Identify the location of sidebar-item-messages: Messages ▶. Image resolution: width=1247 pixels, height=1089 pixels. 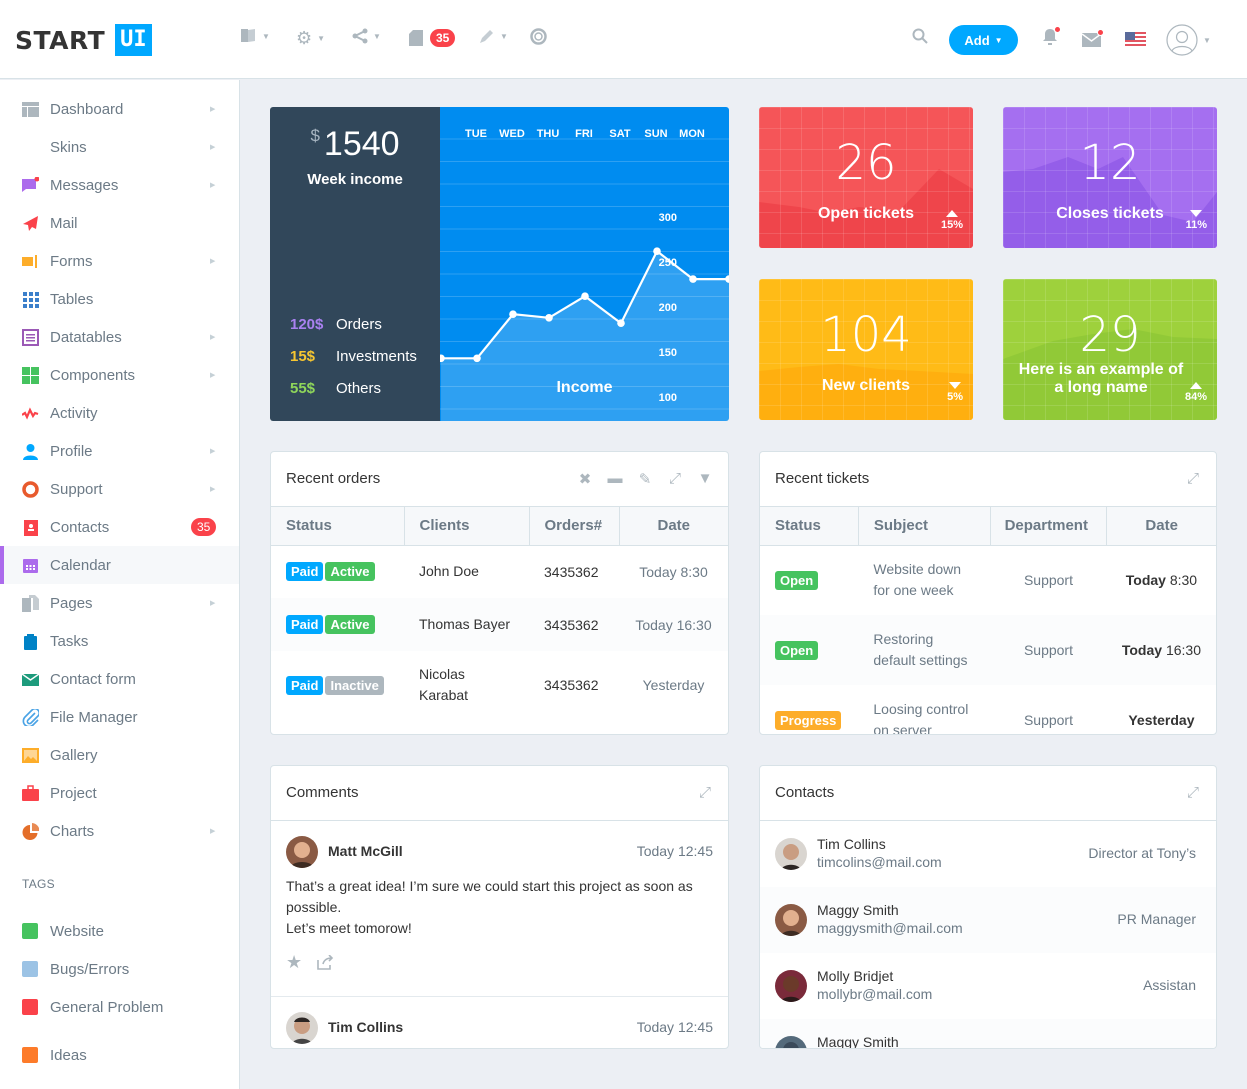
(119, 185).